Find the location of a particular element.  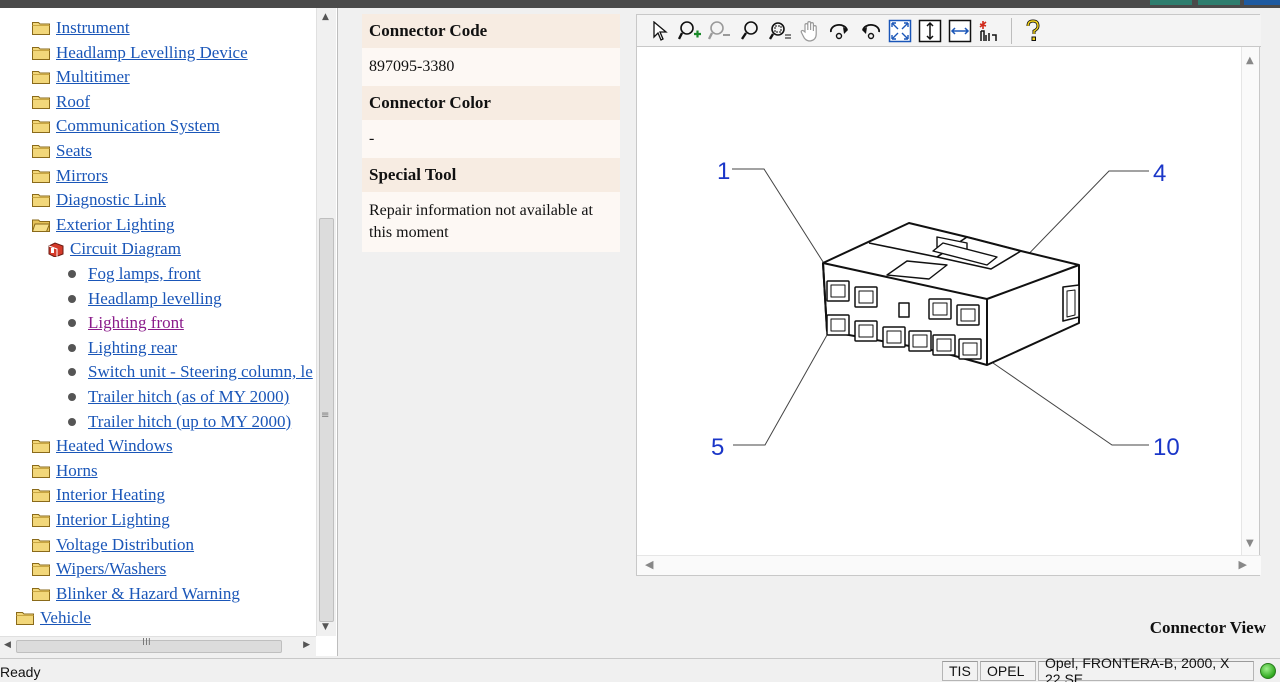

scroll-left-icon: ◀ is located at coordinates (7, 645).